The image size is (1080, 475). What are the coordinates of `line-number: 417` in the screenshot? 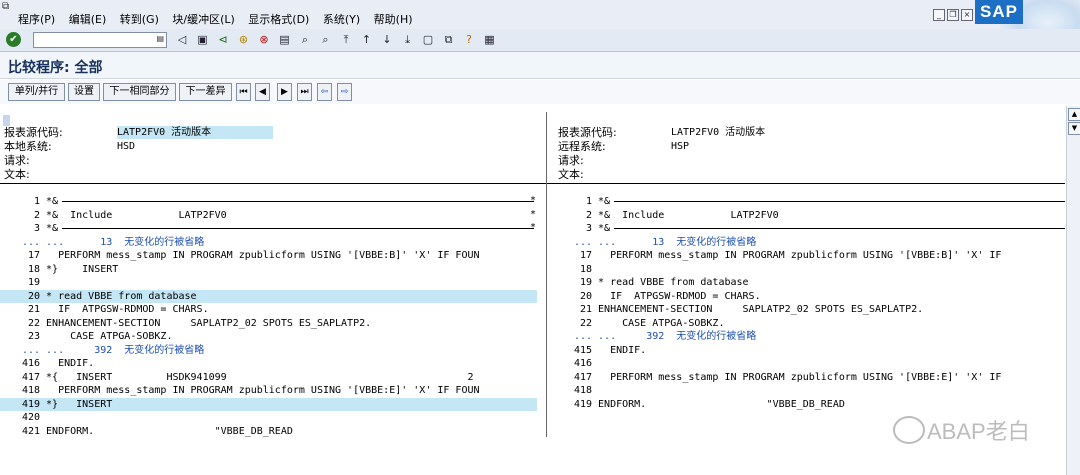 It's located at (30, 377).